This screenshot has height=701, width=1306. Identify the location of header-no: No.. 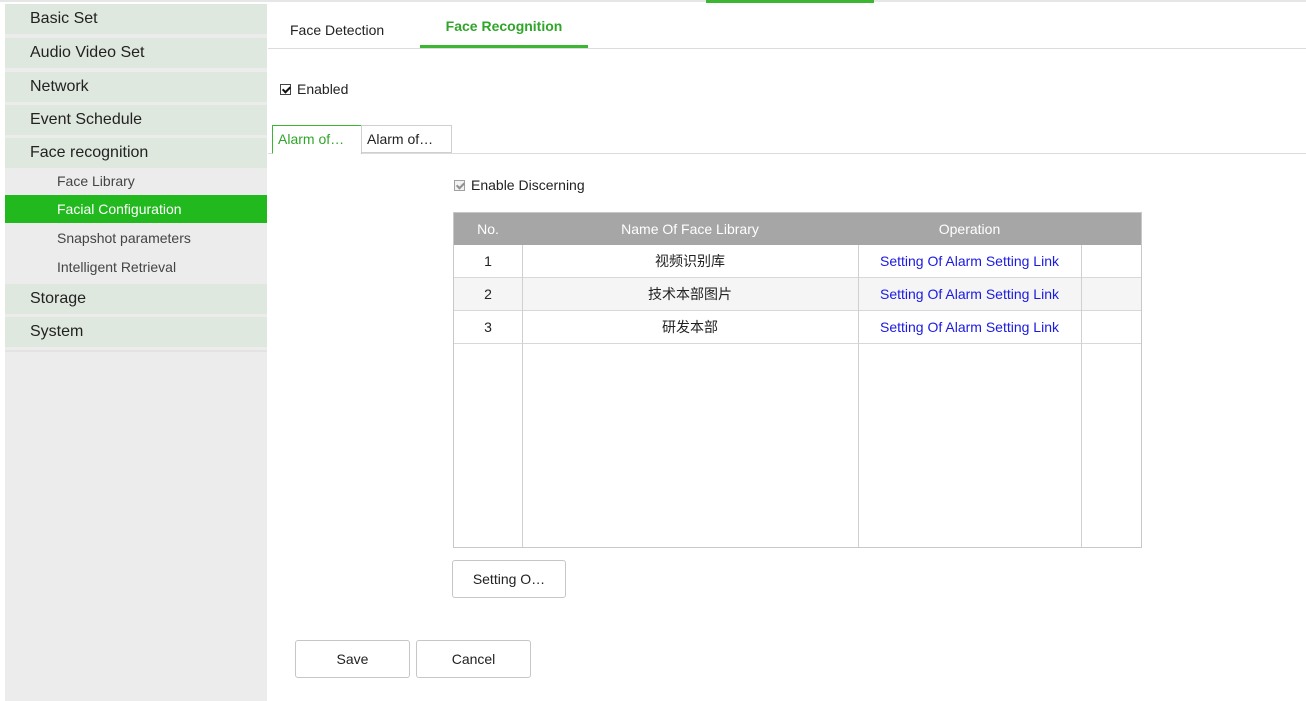
(488, 229).